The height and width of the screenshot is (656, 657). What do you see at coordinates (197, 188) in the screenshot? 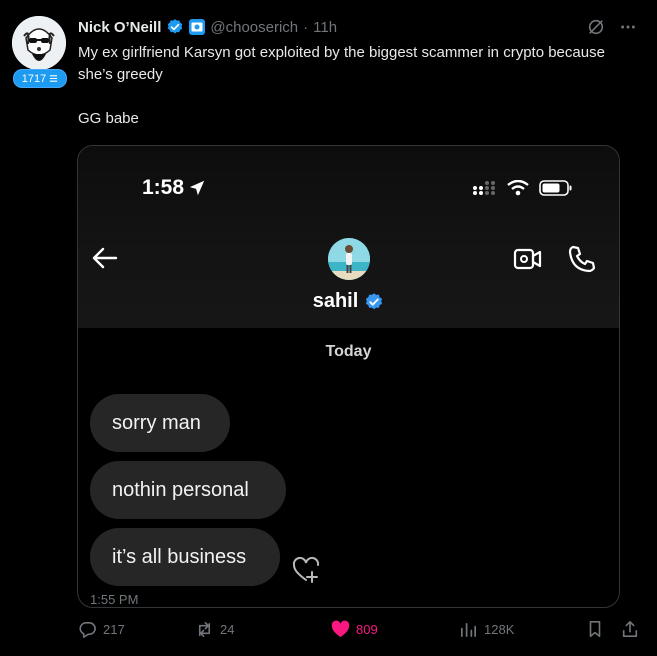
I see `location-arrow-icon` at bounding box center [197, 188].